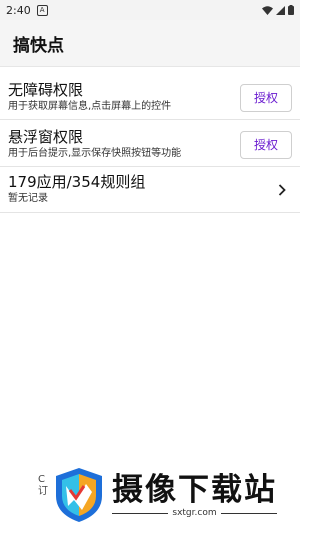 The image size is (320, 533). What do you see at coordinates (194, 513) in the screenshot?
I see `watermark-url: sxtgr.com` at bounding box center [194, 513].